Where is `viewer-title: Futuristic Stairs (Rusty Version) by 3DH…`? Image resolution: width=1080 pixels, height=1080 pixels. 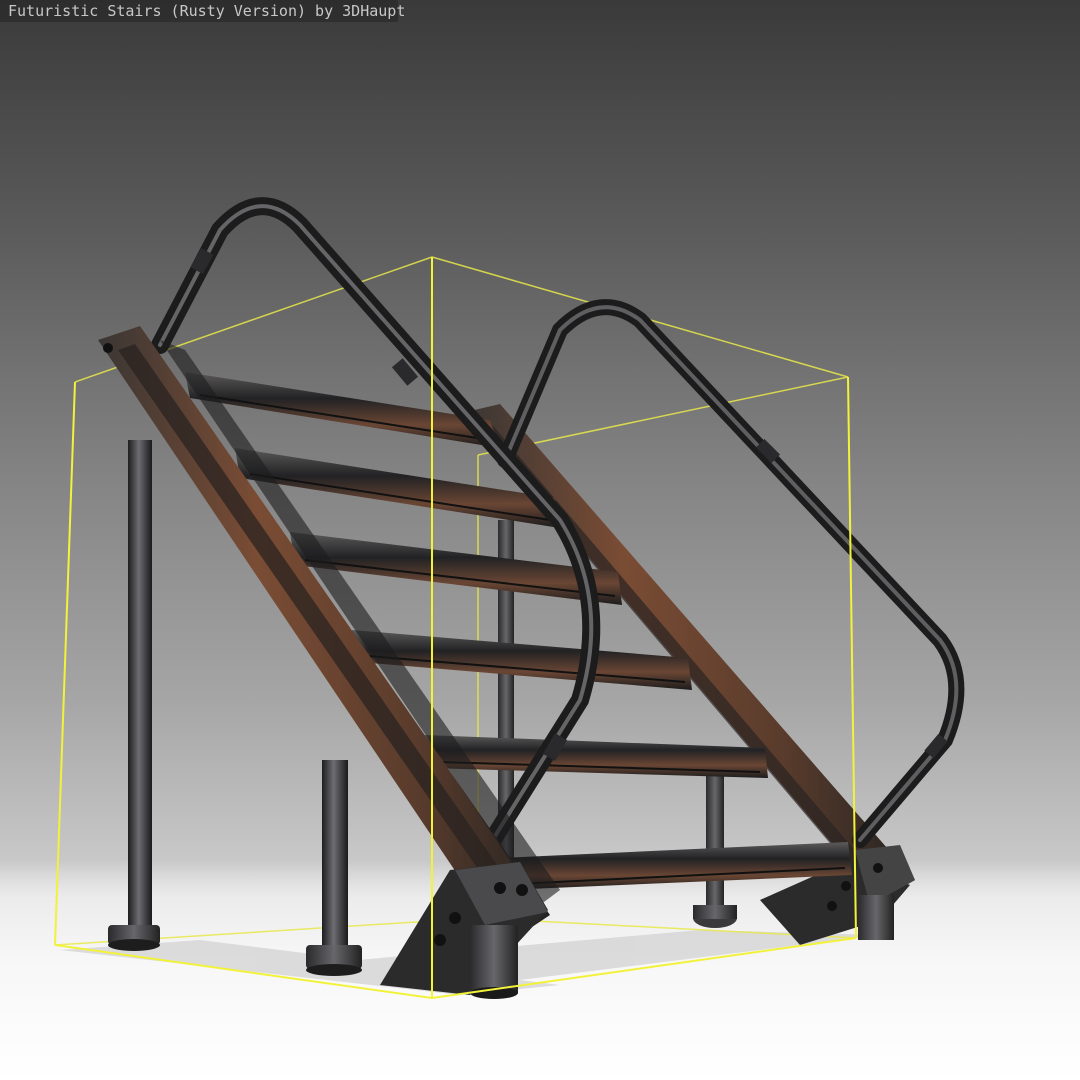
viewer-title: Futuristic Stairs (Rusty Version) by 3DH… is located at coordinates (202, 11).